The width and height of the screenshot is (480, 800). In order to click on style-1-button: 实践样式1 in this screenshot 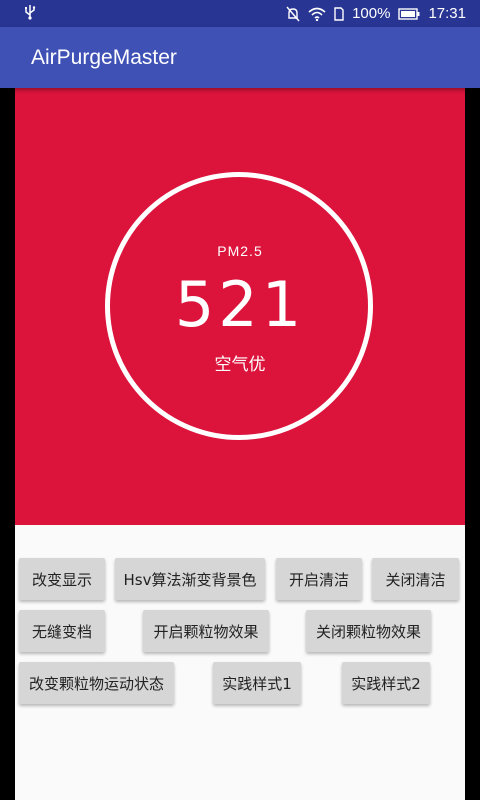, I will do `click(257, 683)`.